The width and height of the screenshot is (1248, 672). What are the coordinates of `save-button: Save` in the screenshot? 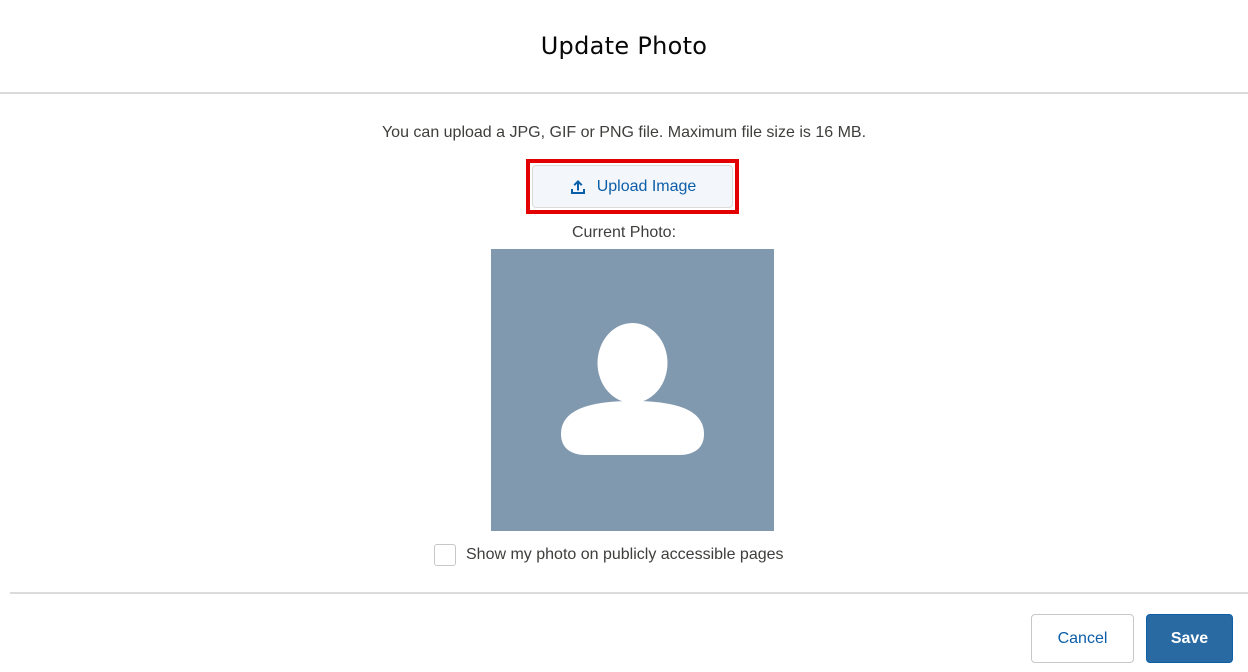 It's located at (1189, 638).